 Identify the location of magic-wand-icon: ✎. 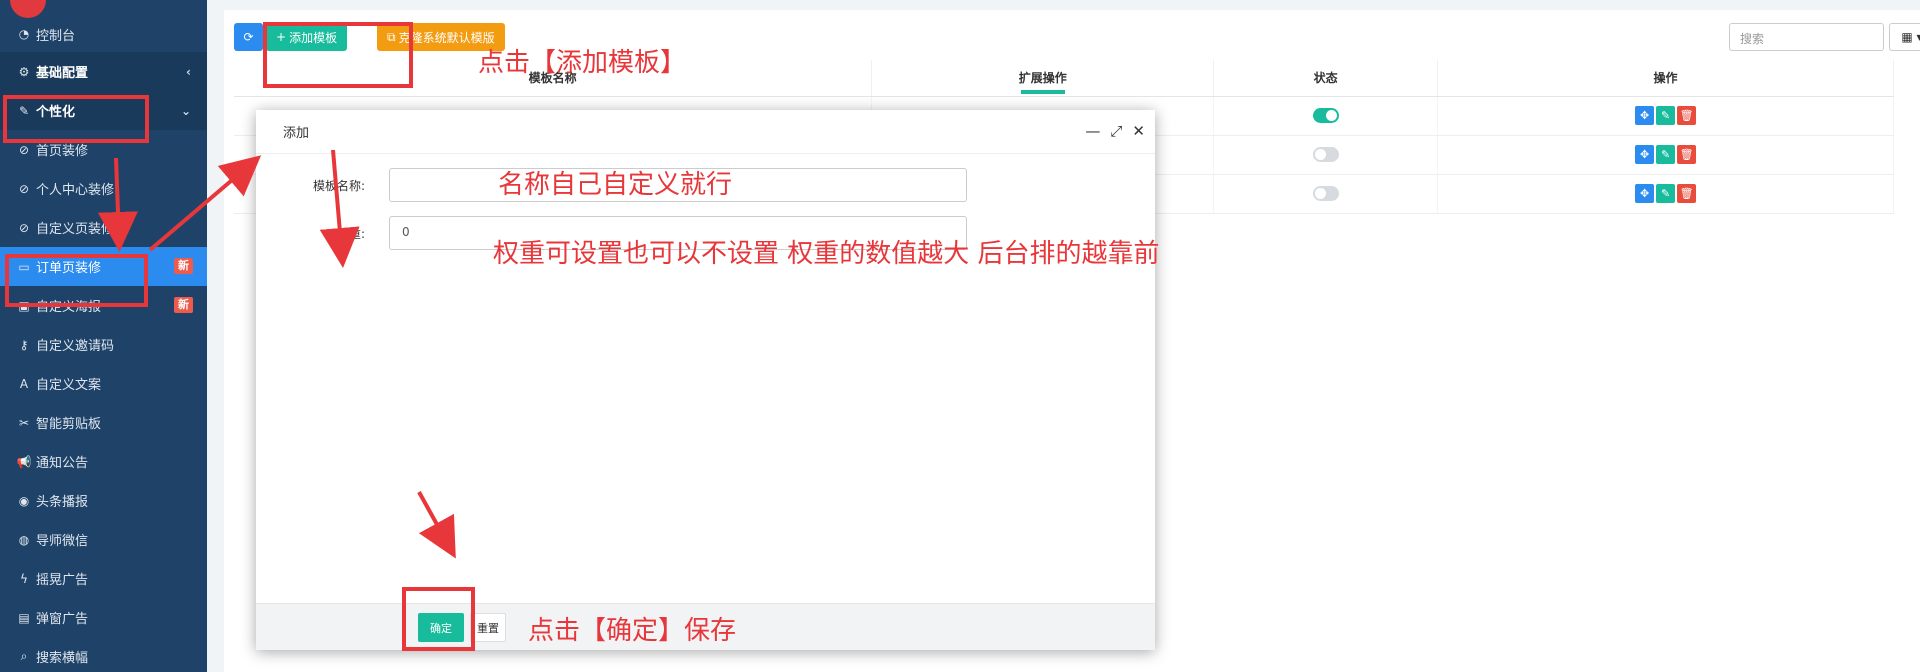
(24, 110).